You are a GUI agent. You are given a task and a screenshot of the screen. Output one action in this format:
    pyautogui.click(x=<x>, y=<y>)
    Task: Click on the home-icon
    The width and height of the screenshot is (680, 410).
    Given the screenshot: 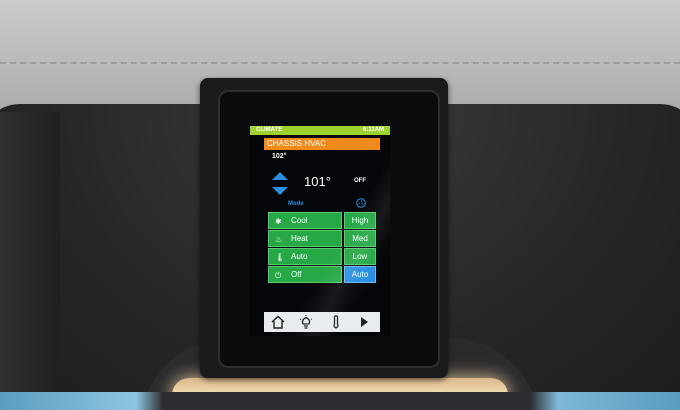 What is the action you would take?
    pyautogui.click(x=278, y=322)
    